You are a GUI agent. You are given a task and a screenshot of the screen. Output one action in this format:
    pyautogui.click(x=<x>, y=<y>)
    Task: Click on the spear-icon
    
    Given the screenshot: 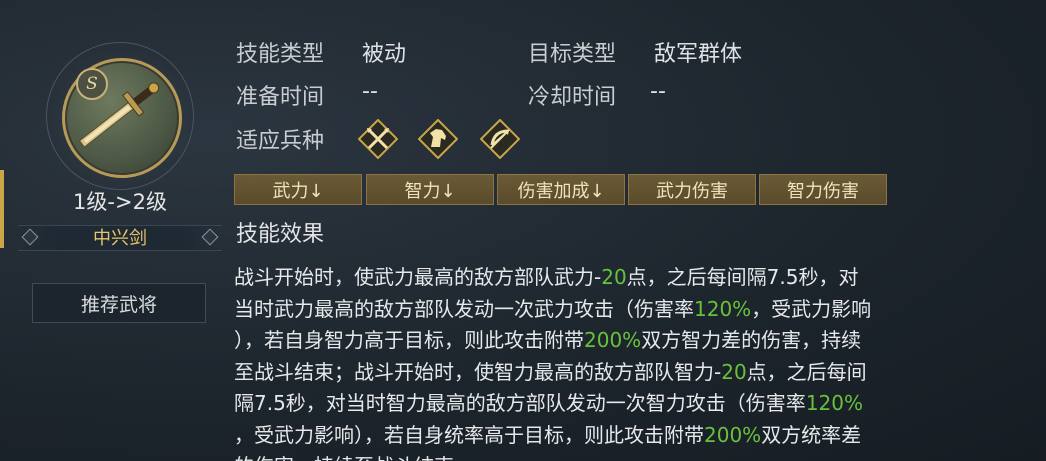 What is the action you would take?
    pyautogui.click(x=378, y=139)
    